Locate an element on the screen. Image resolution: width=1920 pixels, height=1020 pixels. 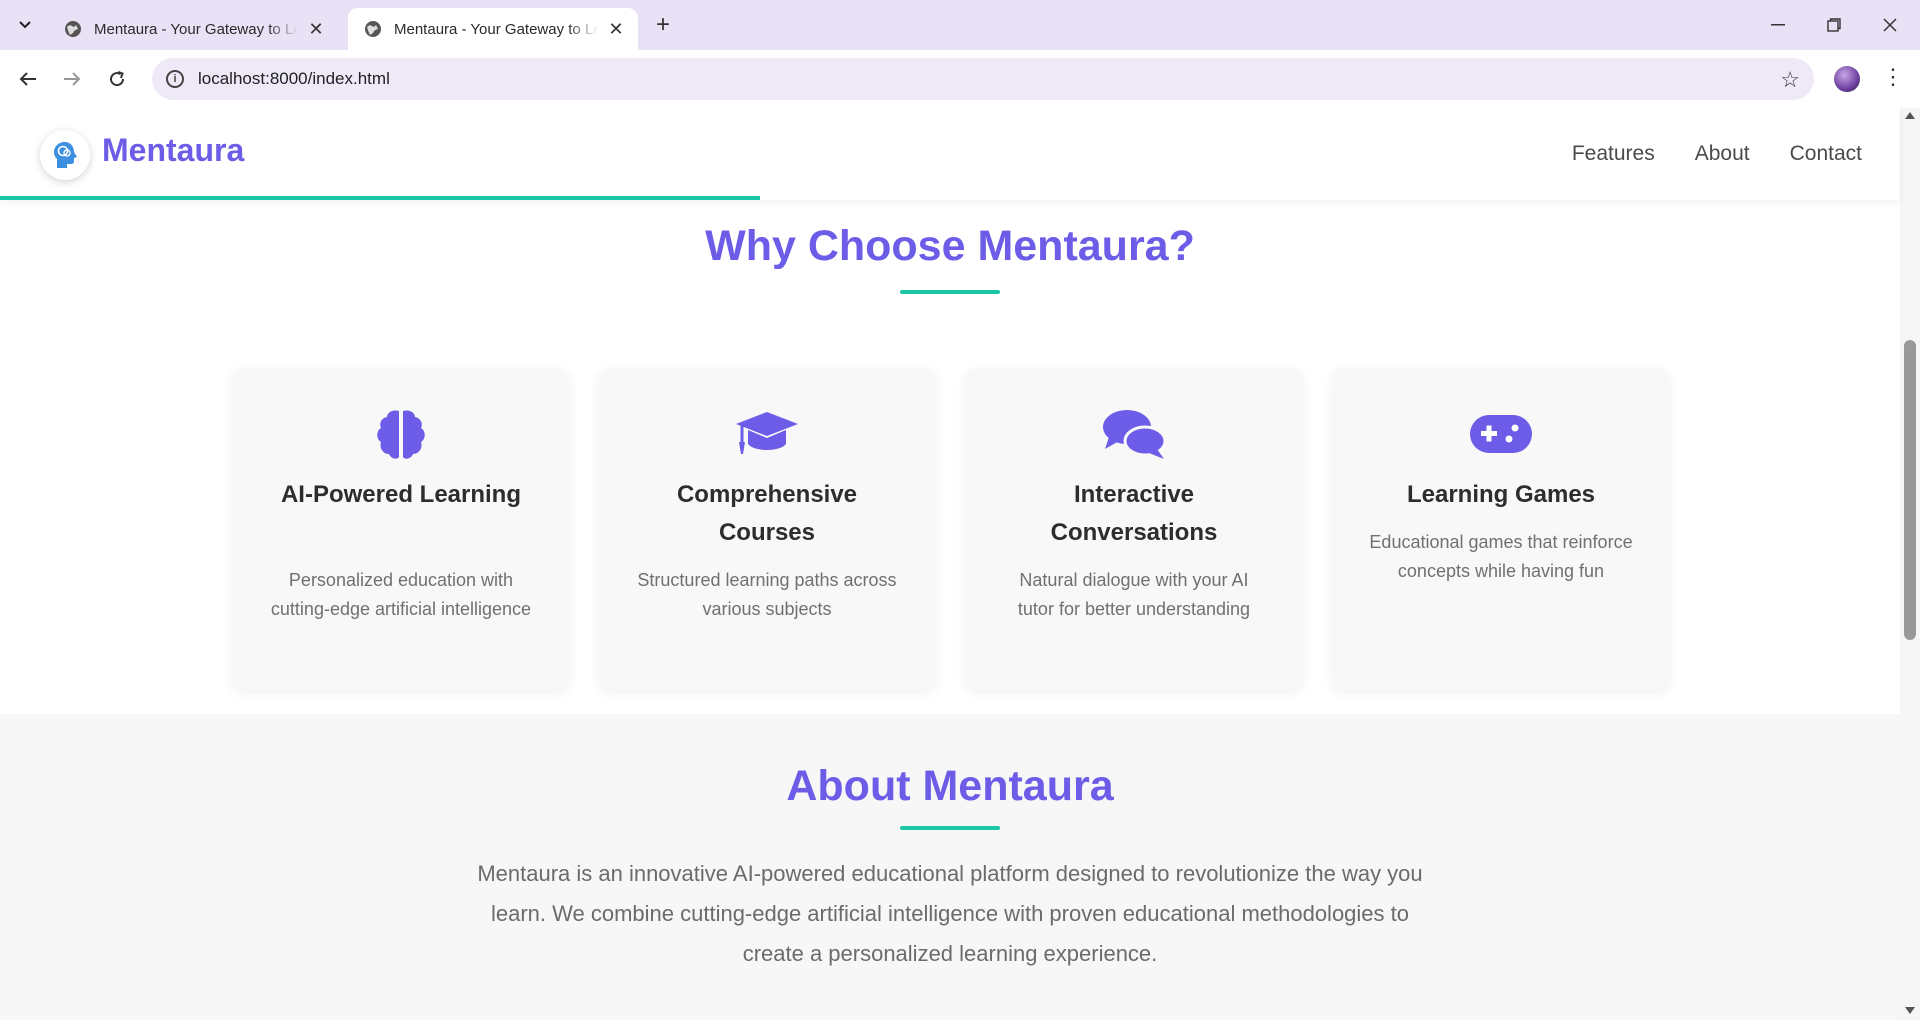
scroll-progress-bar is located at coordinates (380, 198).